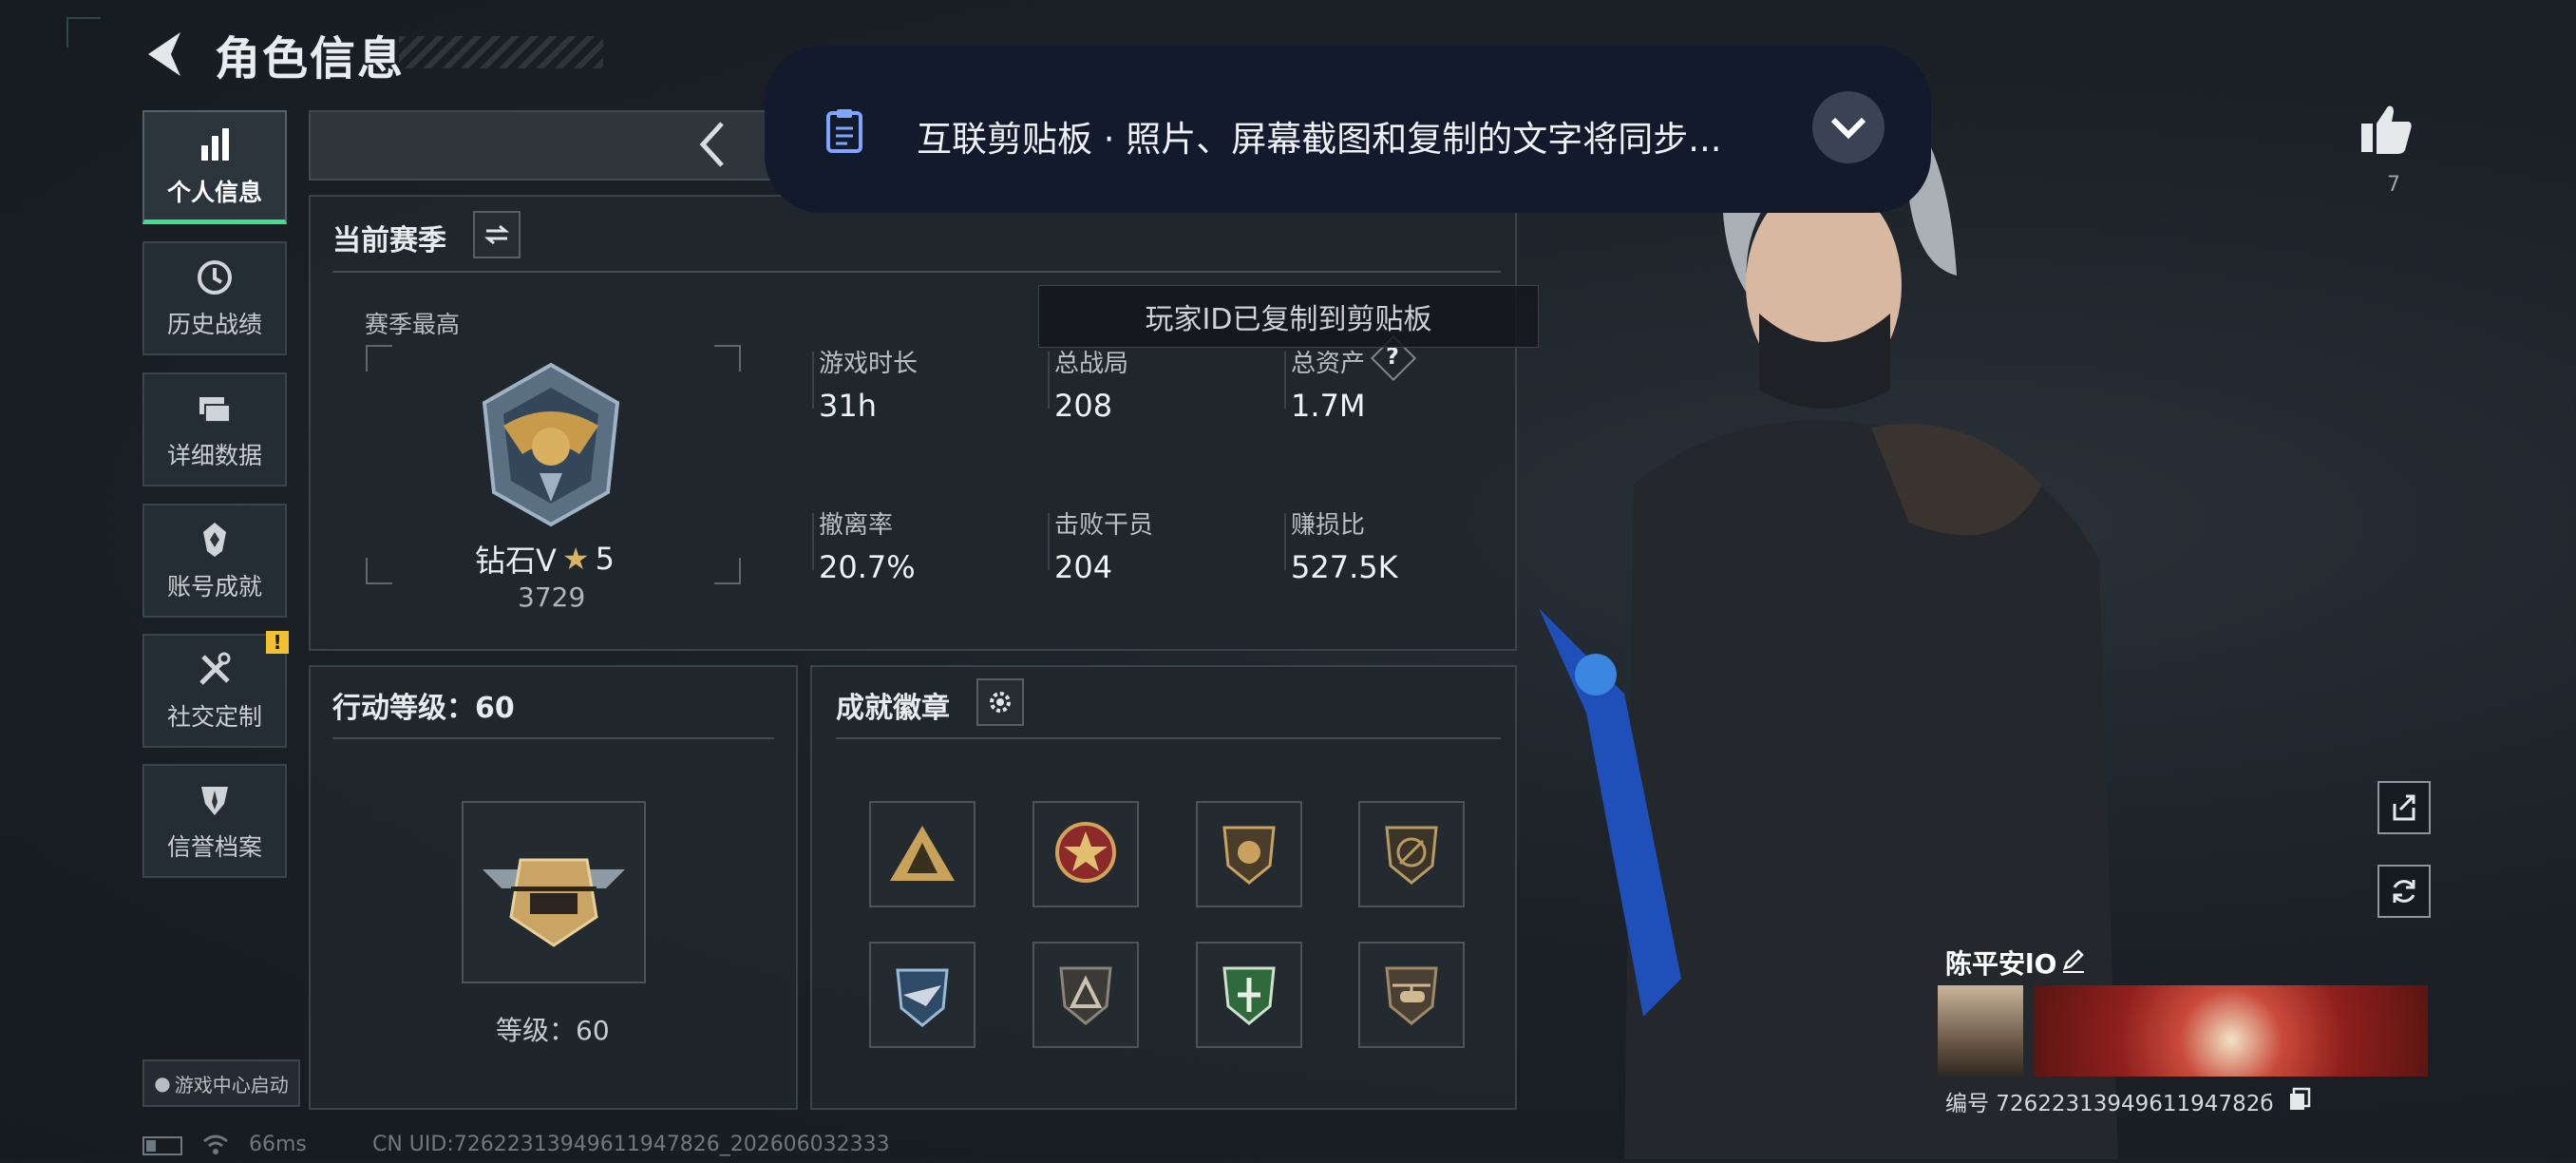  Describe the element at coordinates (2231, 1031) in the screenshot. I see `player-banner` at that location.